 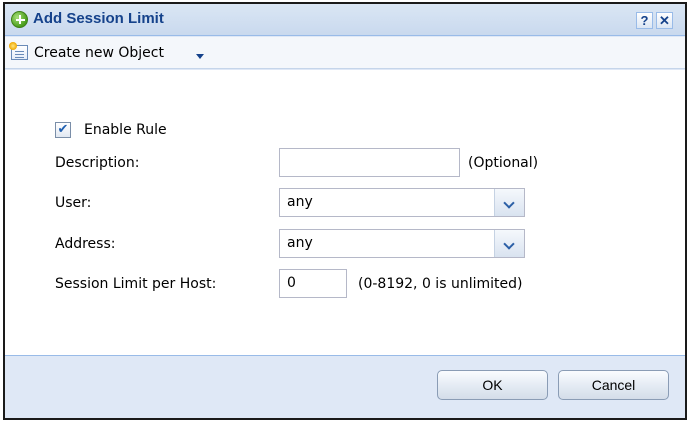 What do you see at coordinates (345, 20) in the screenshot?
I see `dialog-titlebar: Add Session Limit ? ✕` at bounding box center [345, 20].